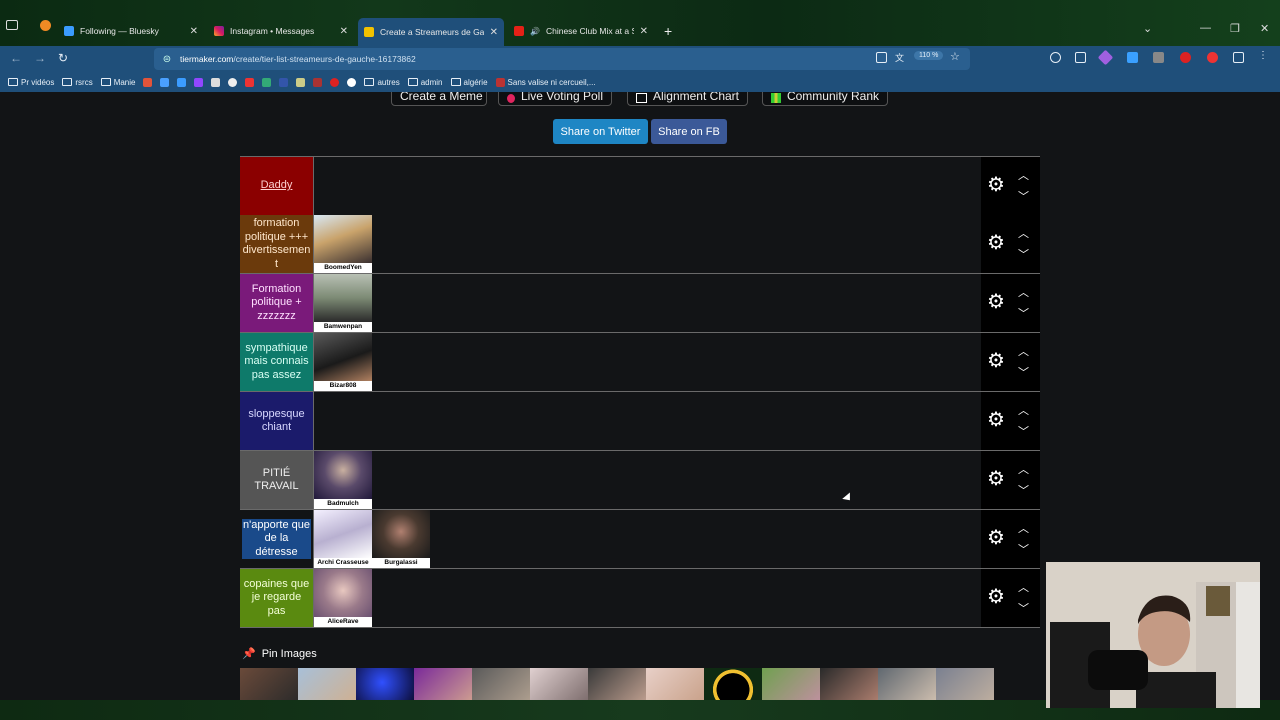 The image size is (1280, 720). Describe the element at coordinates (131, 31) in the screenshot. I see `tab-bluesky: Following — Bluesky ✕` at that location.